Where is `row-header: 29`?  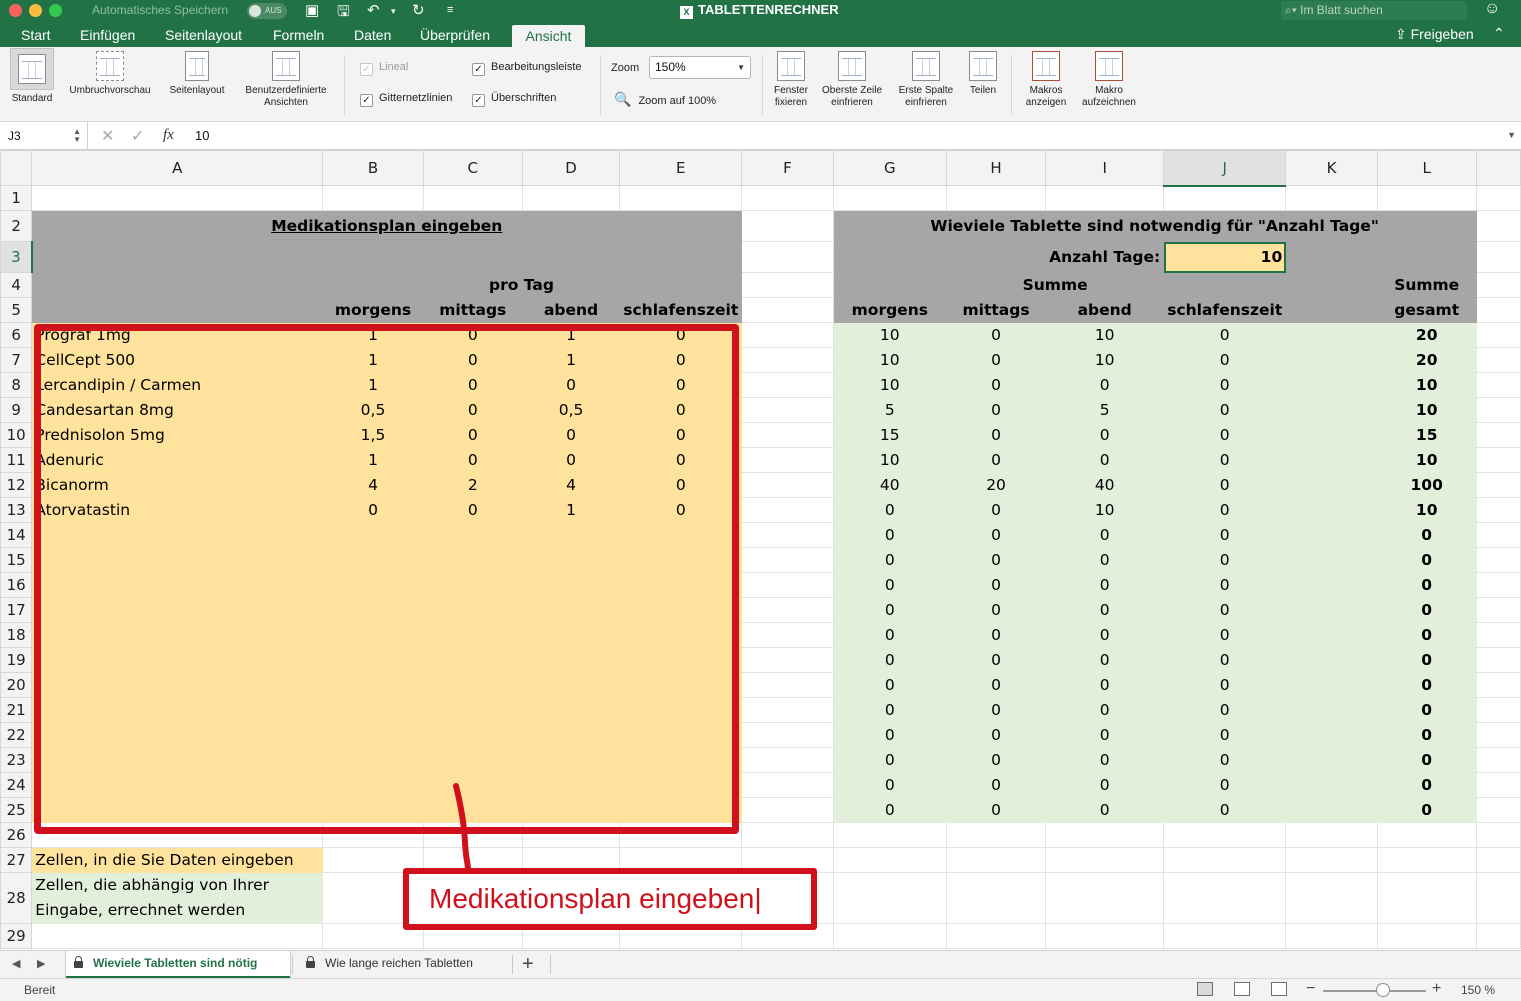
row-header: 29 is located at coordinates (16, 936).